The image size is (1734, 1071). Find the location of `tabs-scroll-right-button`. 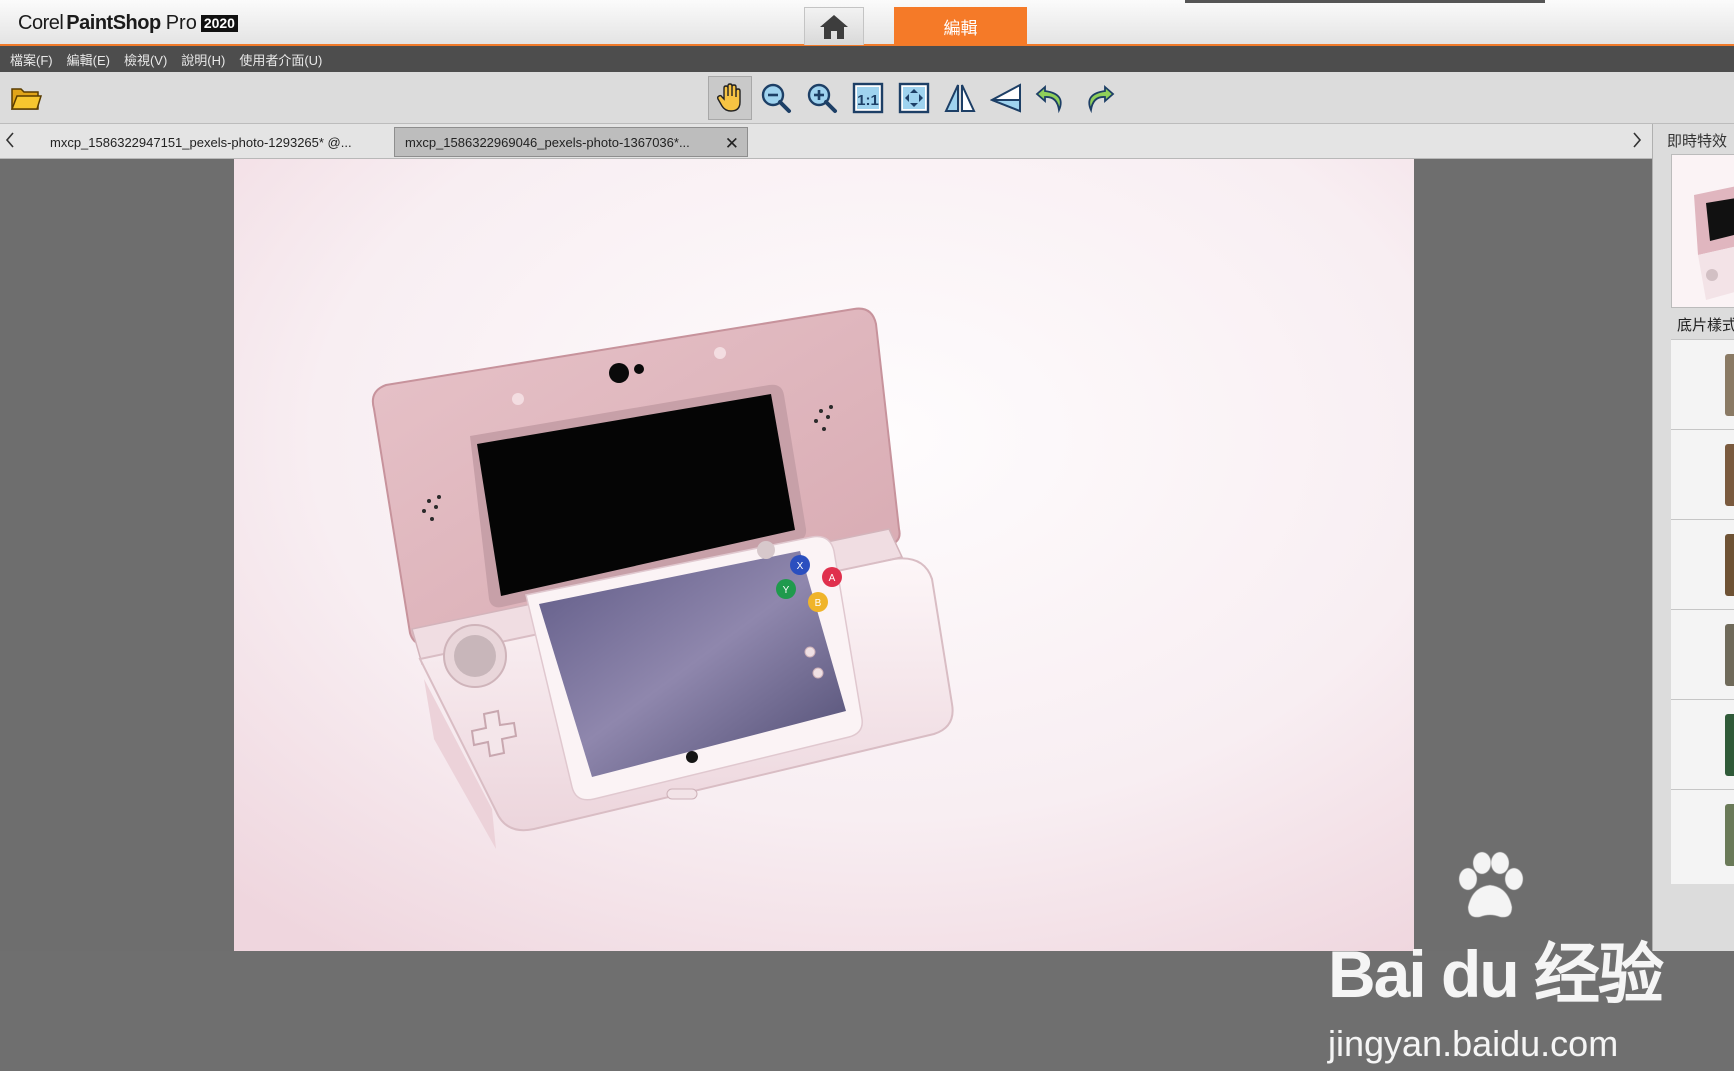

tabs-scroll-right-button is located at coordinates (1637, 142).